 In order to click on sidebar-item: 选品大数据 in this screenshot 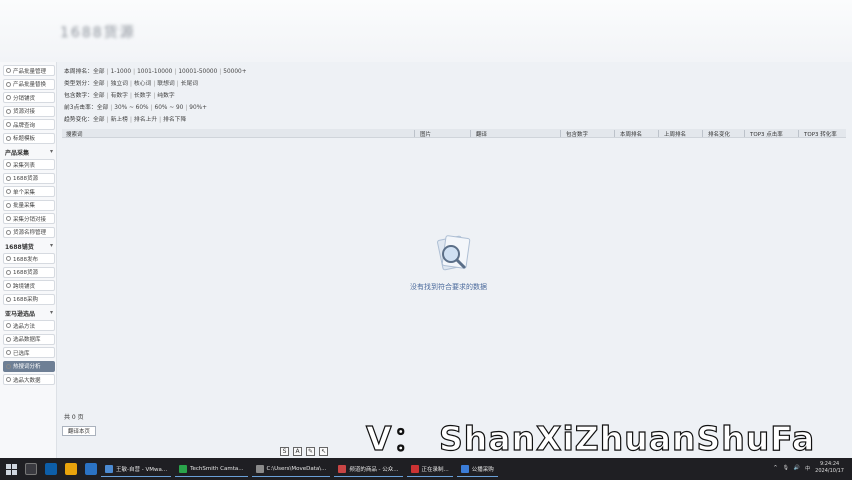, I will do `click(29, 379)`.